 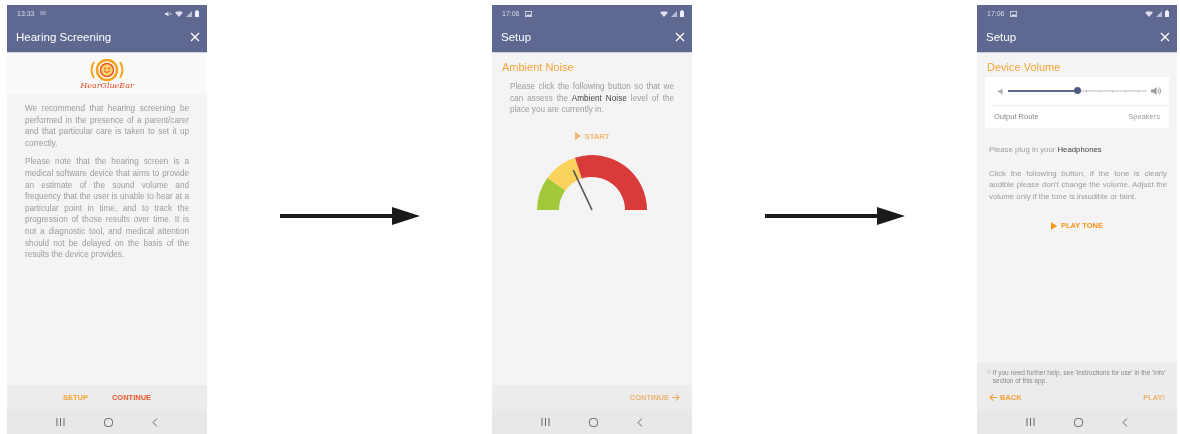 What do you see at coordinates (676, 397) in the screenshot?
I see `forward-arrow-icon` at bounding box center [676, 397].